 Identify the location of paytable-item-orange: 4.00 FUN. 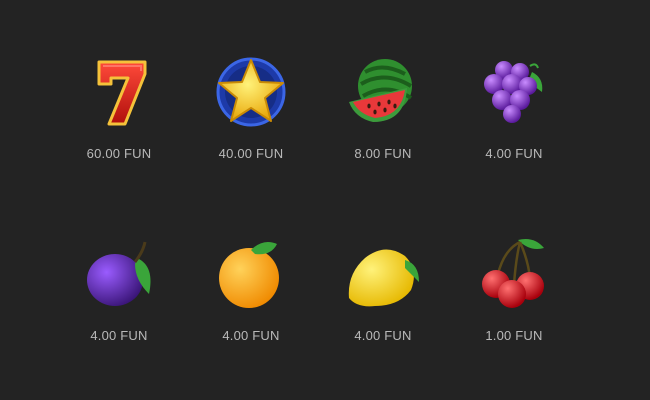
(251, 299).